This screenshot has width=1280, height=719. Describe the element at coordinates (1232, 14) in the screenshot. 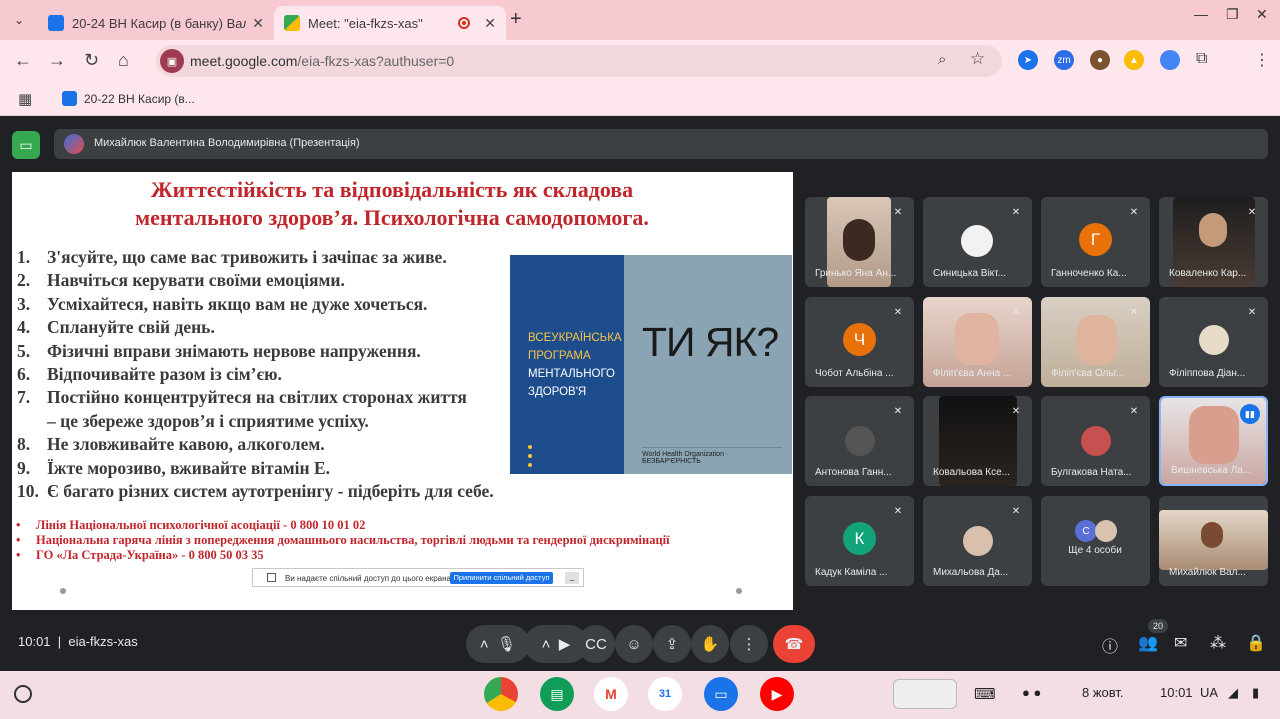

I see `maximize-icon: ❐` at that location.